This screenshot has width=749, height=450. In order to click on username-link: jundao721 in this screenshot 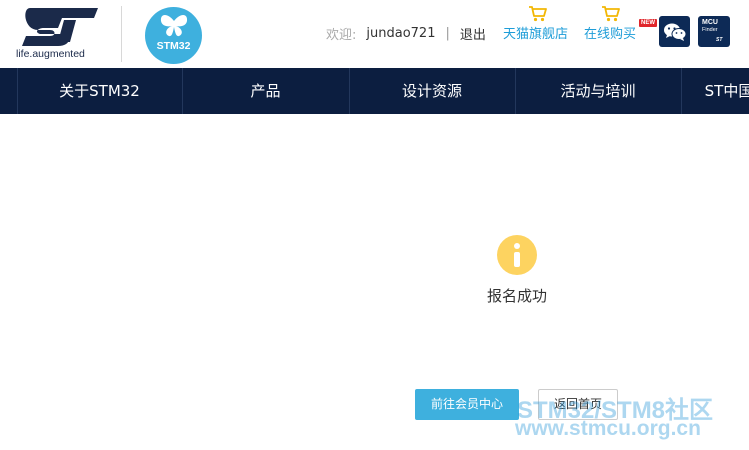, I will do `click(400, 33)`.